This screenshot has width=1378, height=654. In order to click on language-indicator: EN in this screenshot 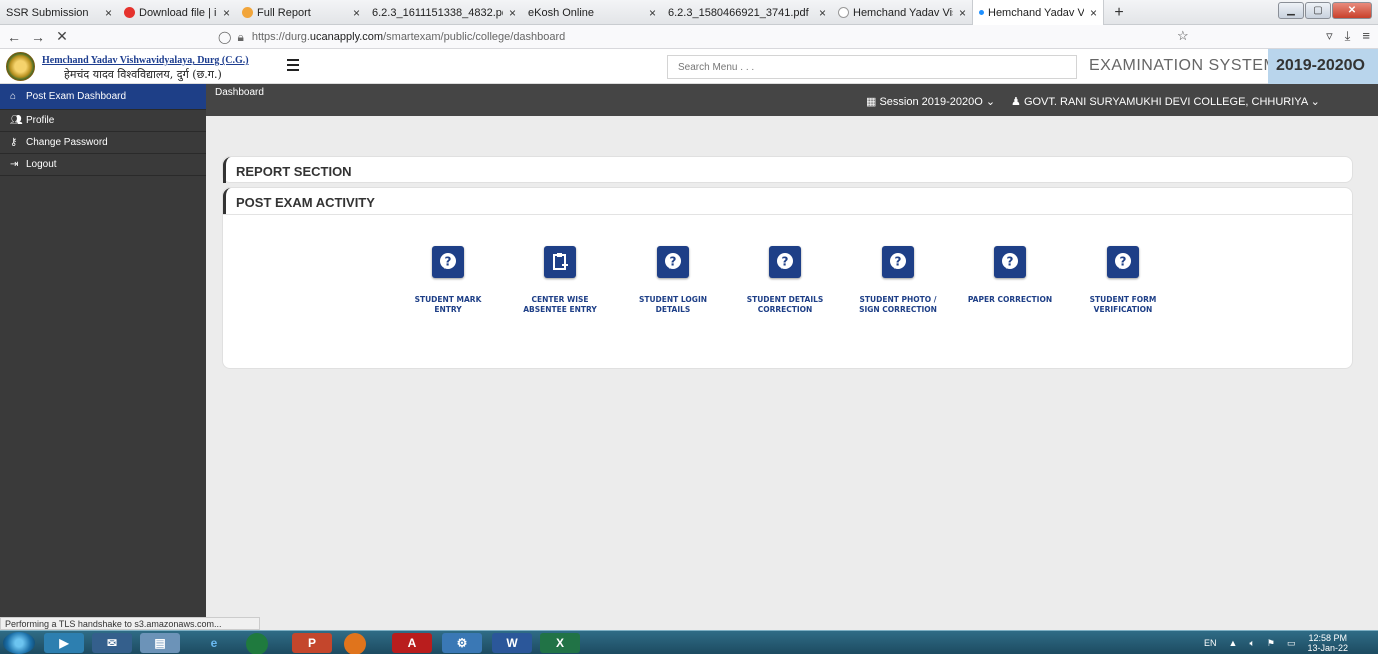, I will do `click(1210, 643)`.